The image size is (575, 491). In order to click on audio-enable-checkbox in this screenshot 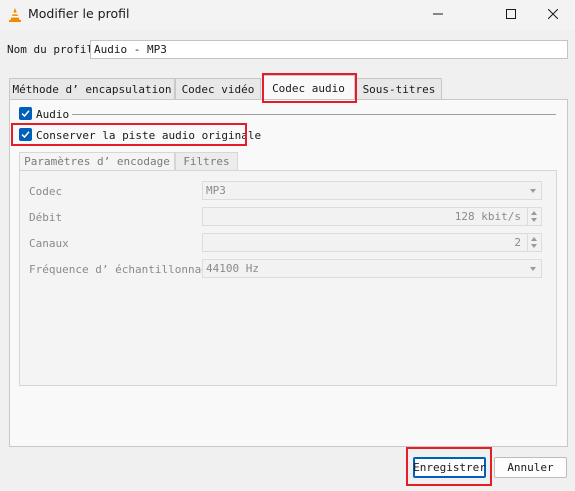, I will do `click(25, 113)`.